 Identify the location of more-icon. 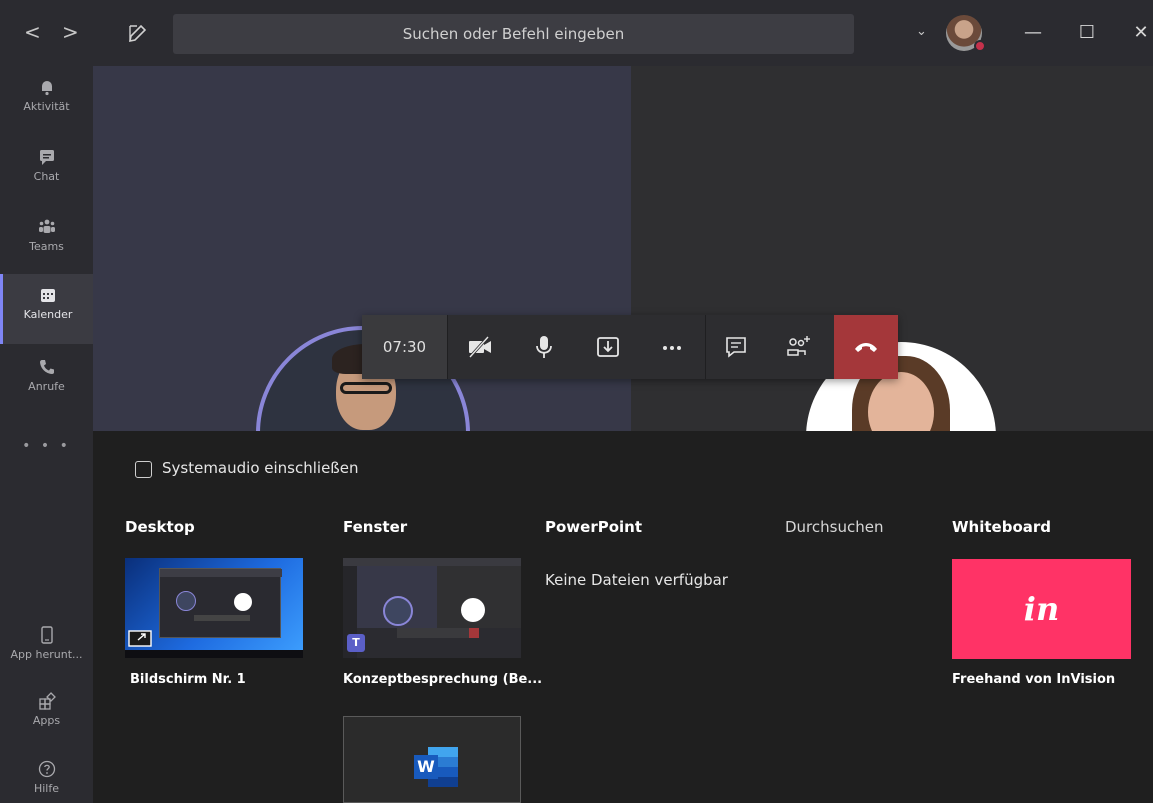
(672, 347).